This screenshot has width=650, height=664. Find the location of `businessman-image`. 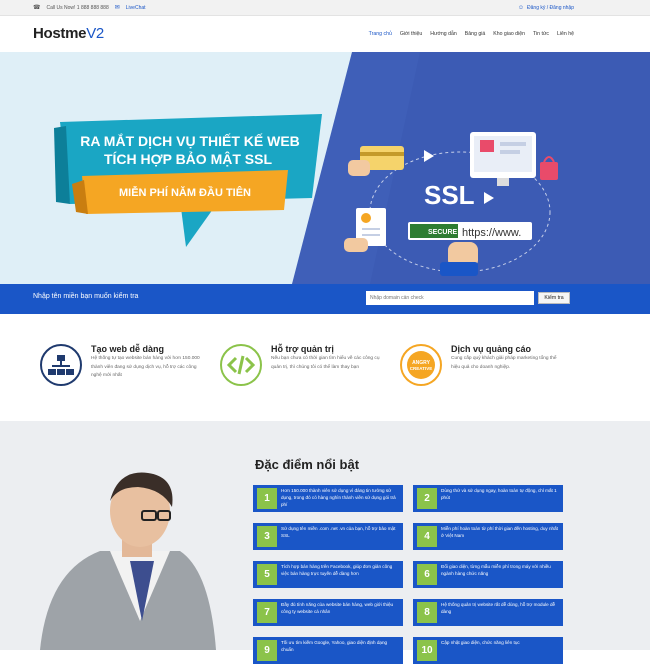

businessman-image is located at coordinates (128, 561).